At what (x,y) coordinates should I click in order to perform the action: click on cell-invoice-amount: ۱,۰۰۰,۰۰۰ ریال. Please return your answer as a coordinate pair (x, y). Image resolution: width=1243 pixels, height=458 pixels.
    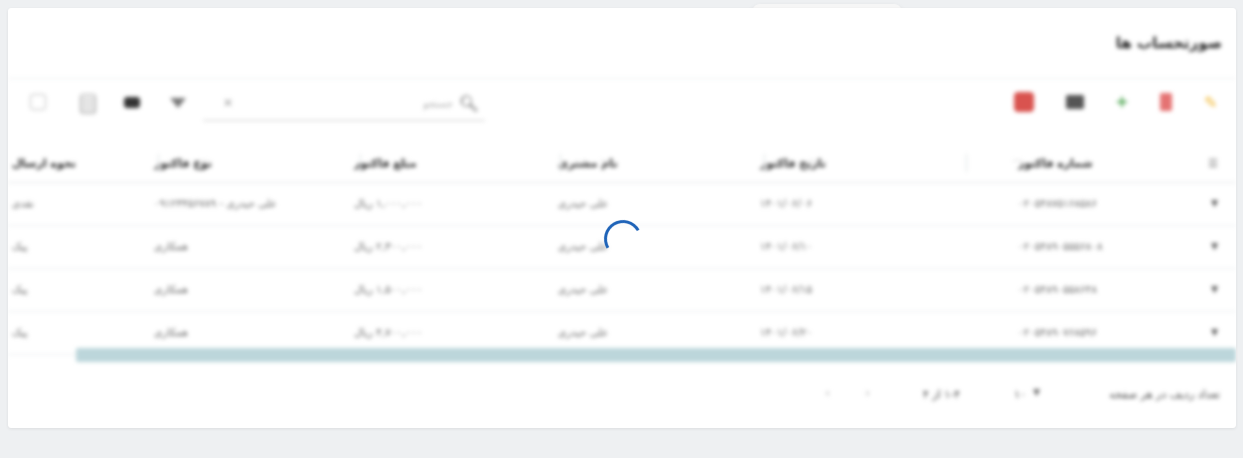
    Looking at the image, I should click on (388, 204).